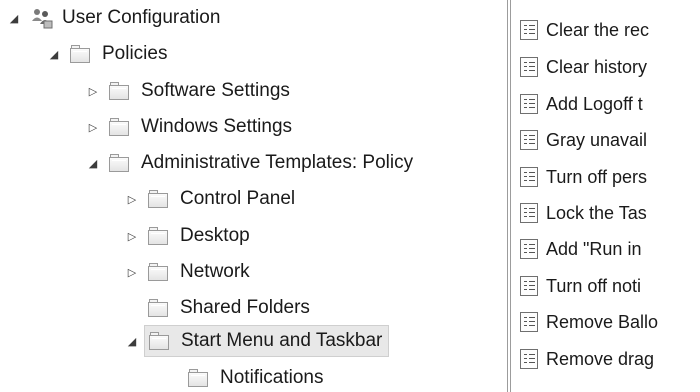  What do you see at coordinates (238, 198) in the screenshot?
I see `tree-node-label: Control Panel` at bounding box center [238, 198].